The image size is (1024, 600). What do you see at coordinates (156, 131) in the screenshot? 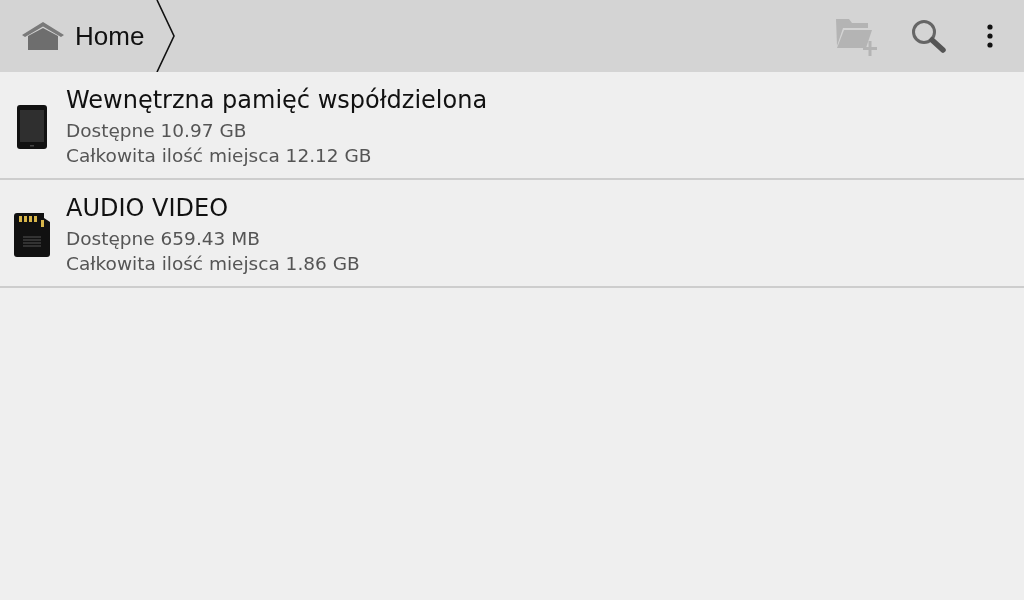
I see `storage-available: Dostępne 10.97 GB` at bounding box center [156, 131].